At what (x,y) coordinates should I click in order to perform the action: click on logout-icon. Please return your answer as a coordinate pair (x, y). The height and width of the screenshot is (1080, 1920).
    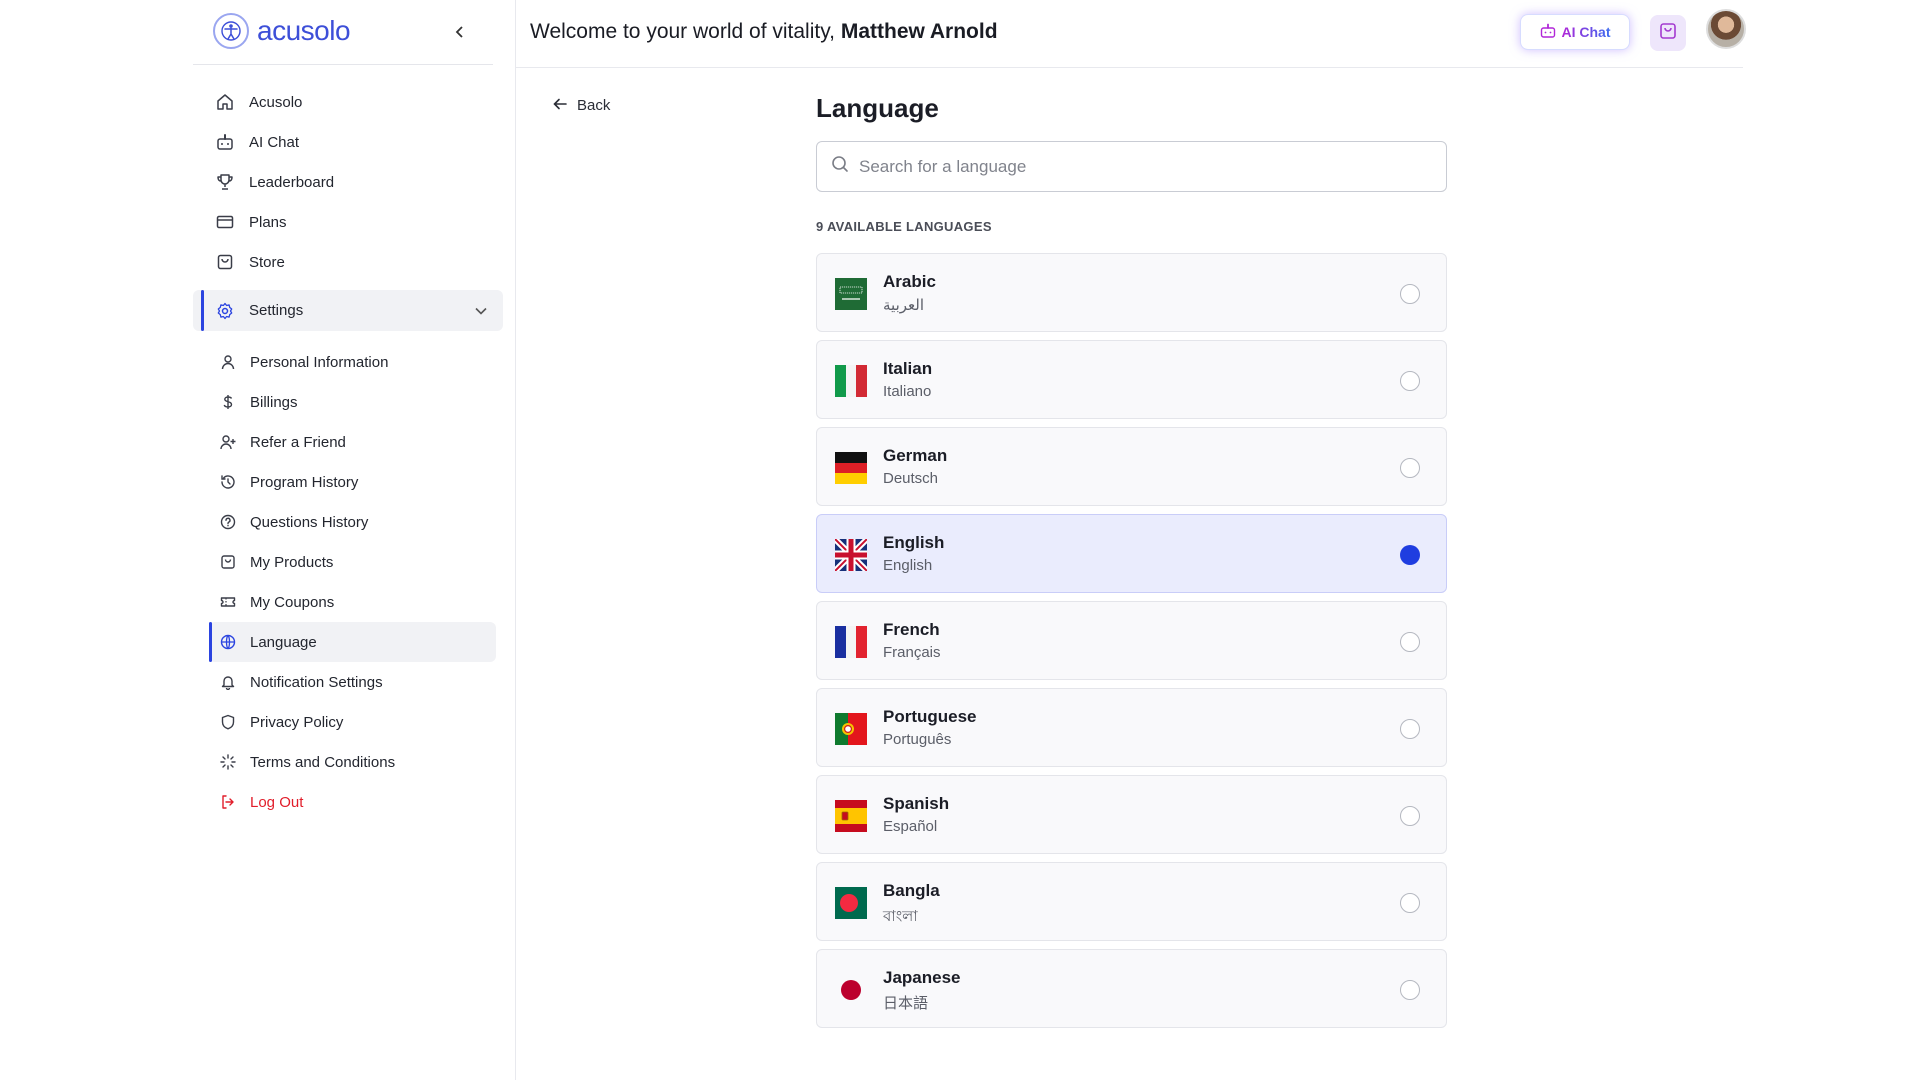
    Looking at the image, I should click on (228, 802).